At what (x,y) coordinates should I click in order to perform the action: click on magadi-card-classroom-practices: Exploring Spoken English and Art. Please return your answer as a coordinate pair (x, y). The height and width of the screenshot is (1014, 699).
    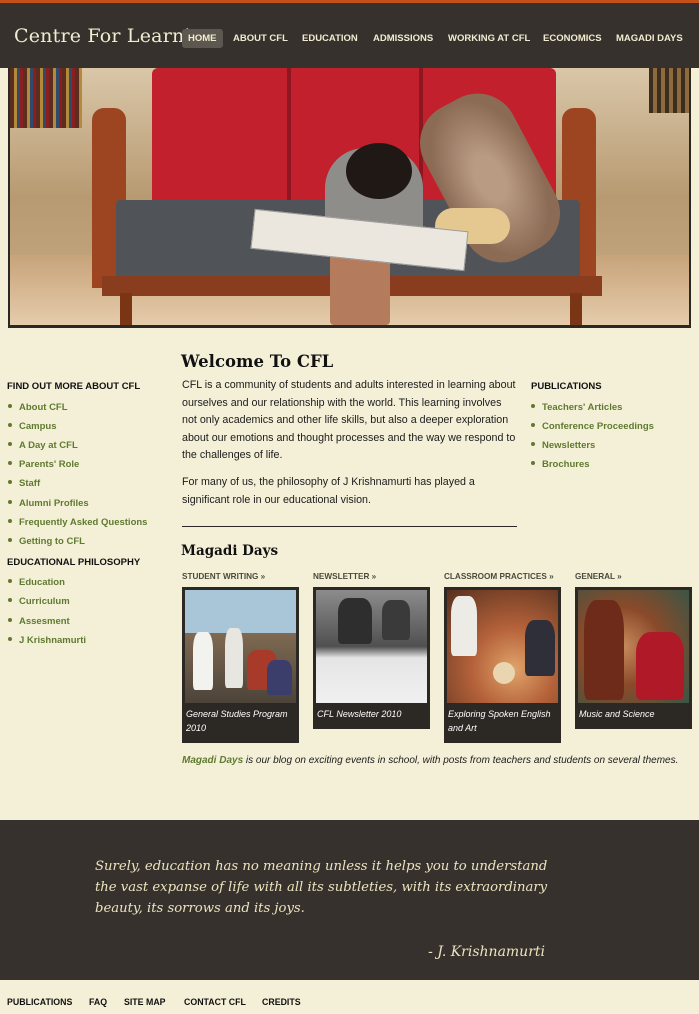
    Looking at the image, I should click on (502, 665).